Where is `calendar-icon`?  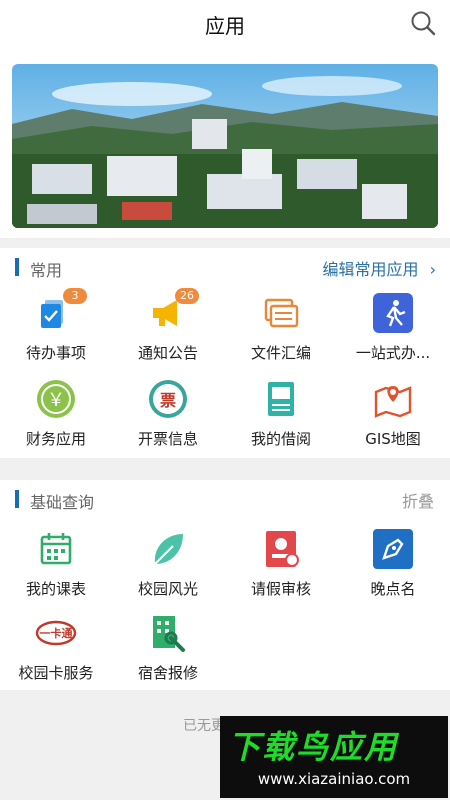 calendar-icon is located at coordinates (56, 549).